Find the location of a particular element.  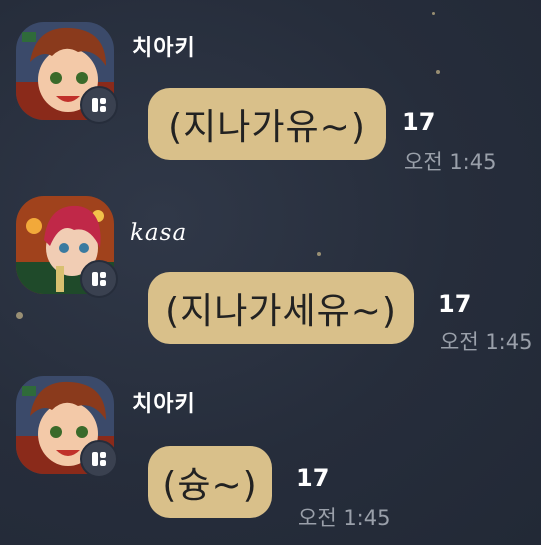

message-bubble: (슝~) is located at coordinates (210, 482).